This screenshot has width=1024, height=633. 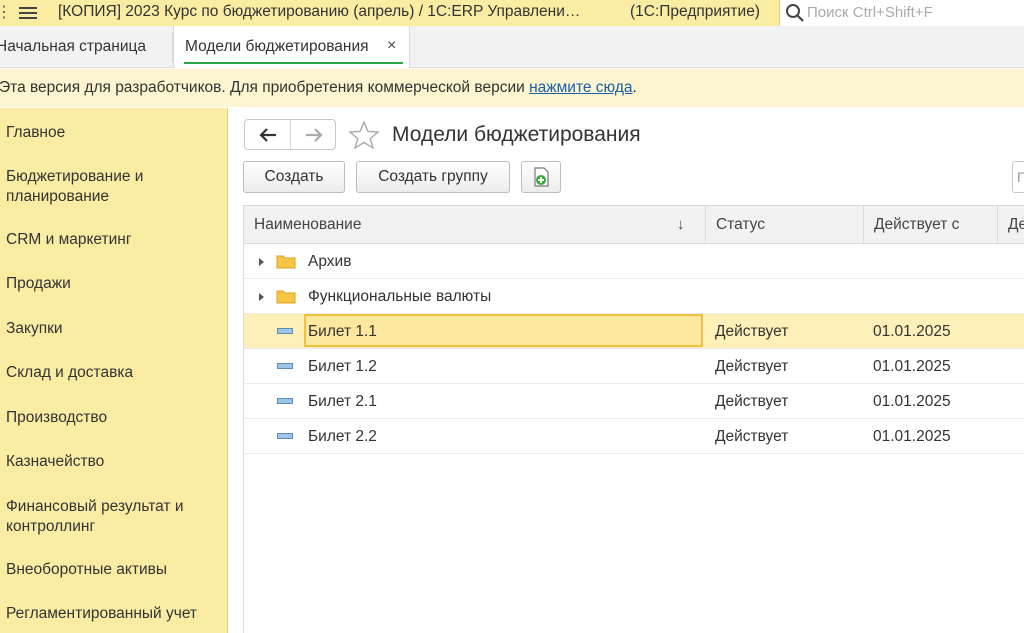 What do you see at coordinates (111, 133) in the screenshot?
I see `sidebar-item-main: Главное` at bounding box center [111, 133].